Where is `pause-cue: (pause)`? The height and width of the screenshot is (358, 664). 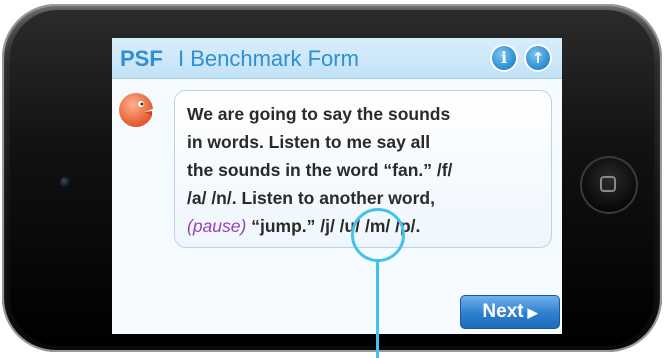 pause-cue: (pause) is located at coordinates (217, 226).